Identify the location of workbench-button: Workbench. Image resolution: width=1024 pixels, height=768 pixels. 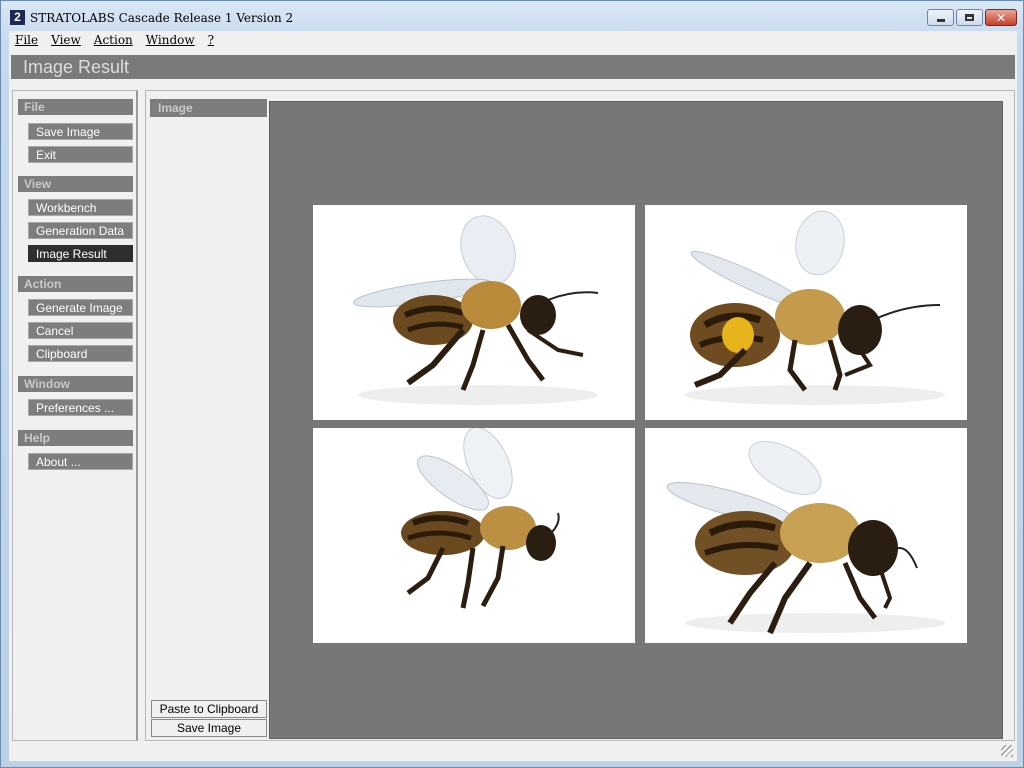
(80, 207).